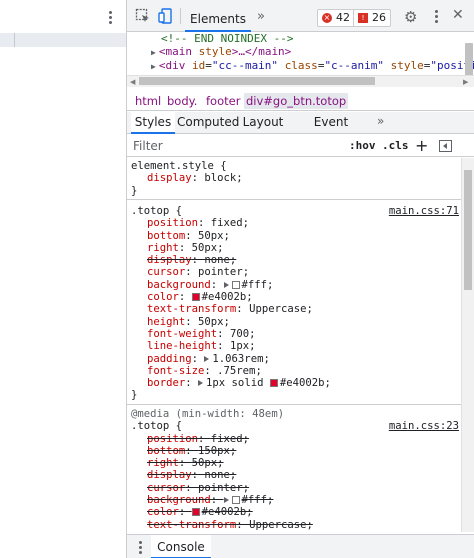 The width and height of the screenshot is (474, 558). What do you see at coordinates (469, 61) in the screenshot?
I see `dom-vertical-scrollbar` at bounding box center [469, 61].